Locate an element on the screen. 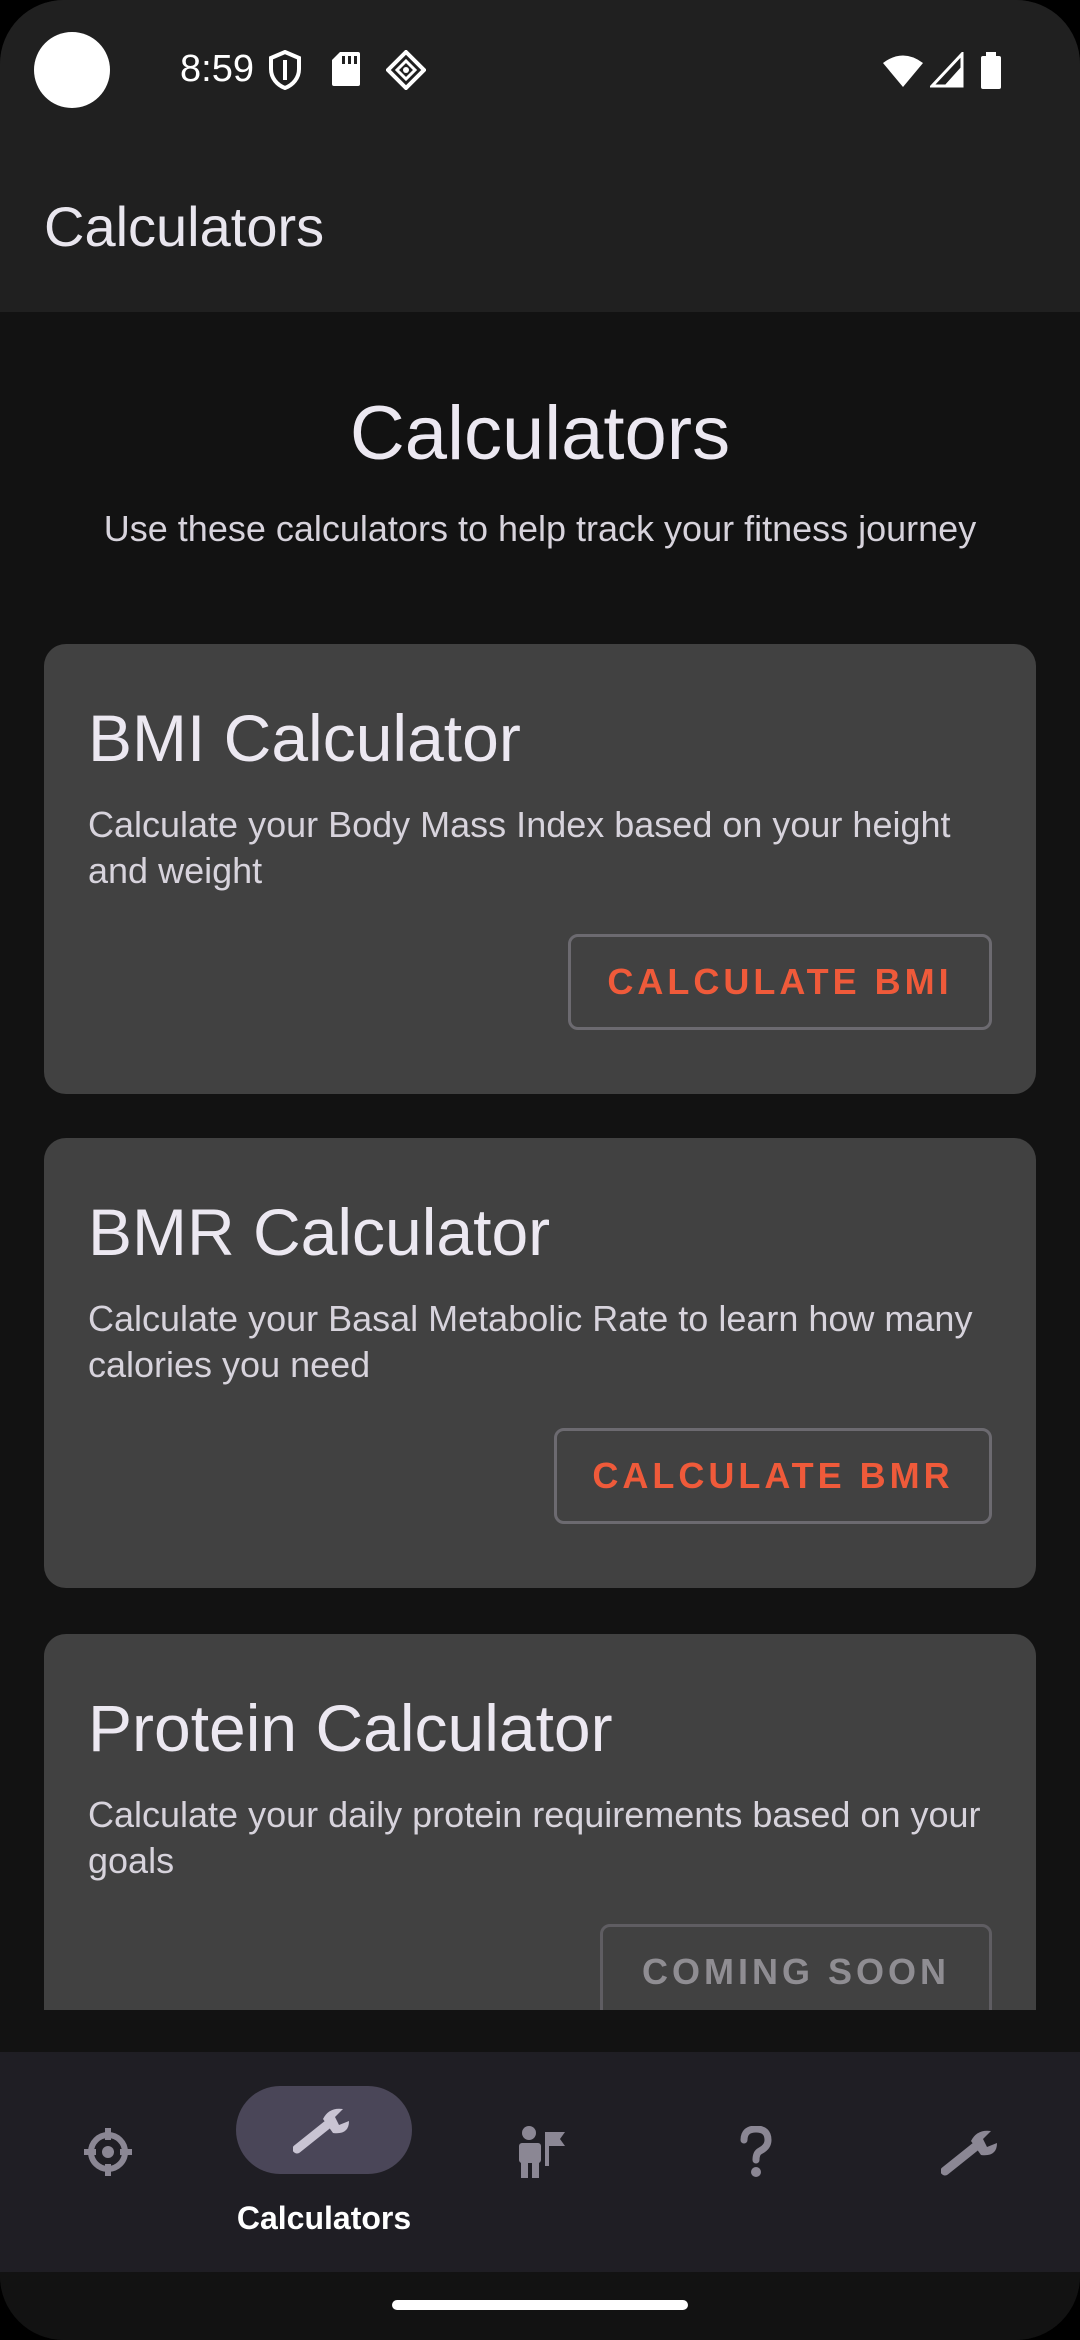 The image size is (1080, 2340). nav-active-indicator is located at coordinates (324, 2130).